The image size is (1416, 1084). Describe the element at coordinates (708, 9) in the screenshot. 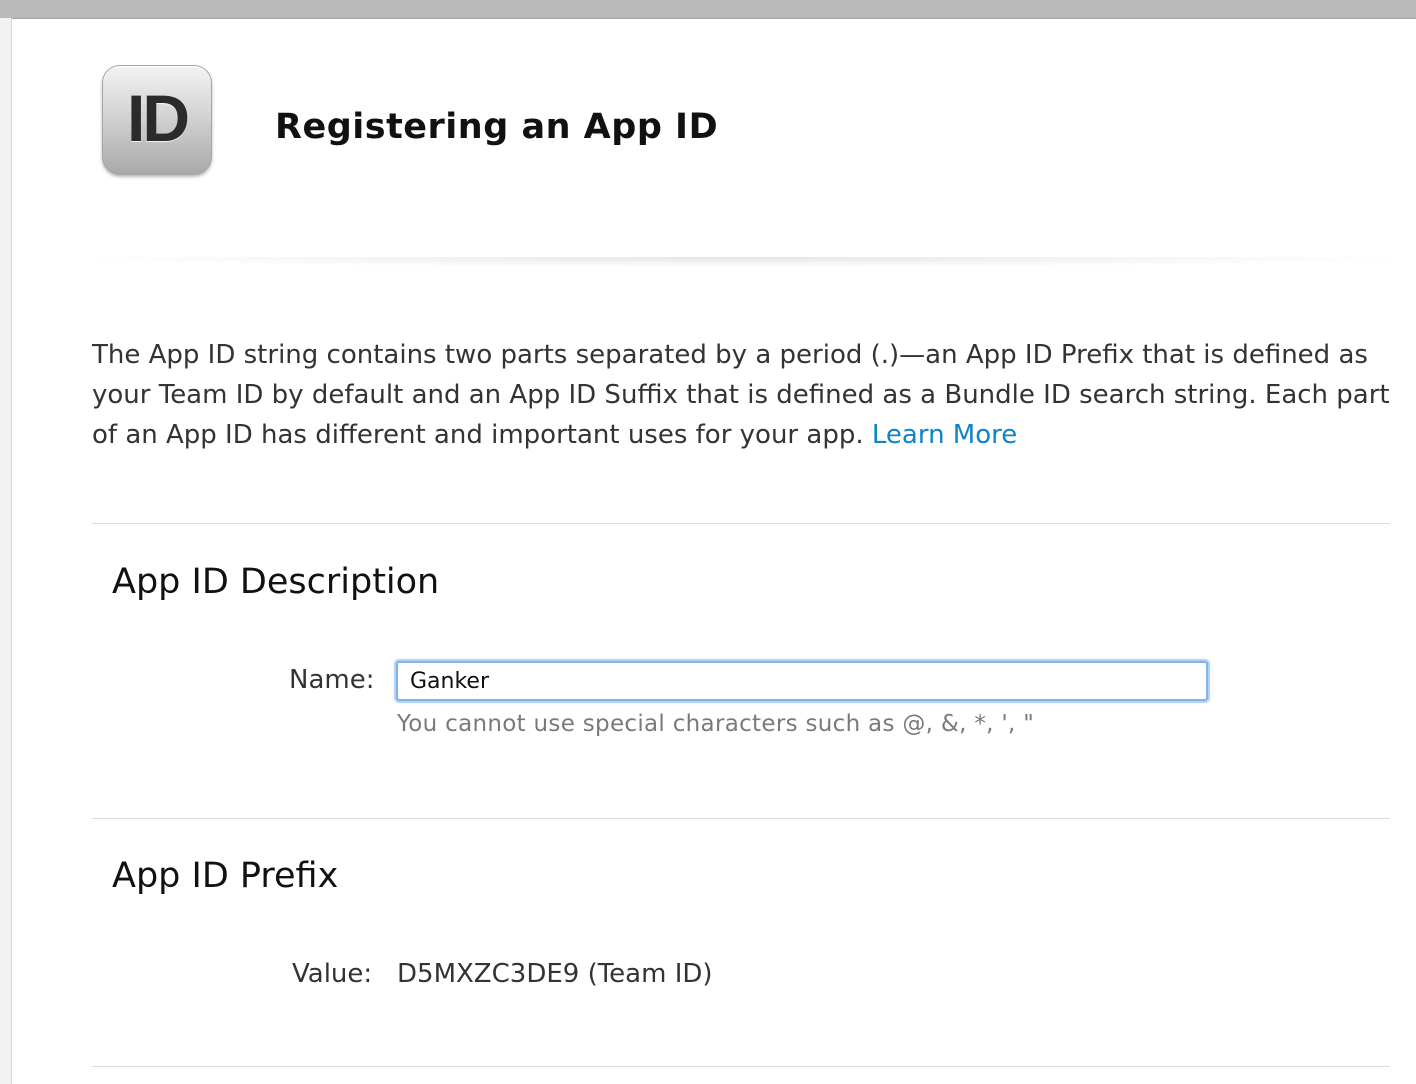

I see `window-top-bar` at that location.